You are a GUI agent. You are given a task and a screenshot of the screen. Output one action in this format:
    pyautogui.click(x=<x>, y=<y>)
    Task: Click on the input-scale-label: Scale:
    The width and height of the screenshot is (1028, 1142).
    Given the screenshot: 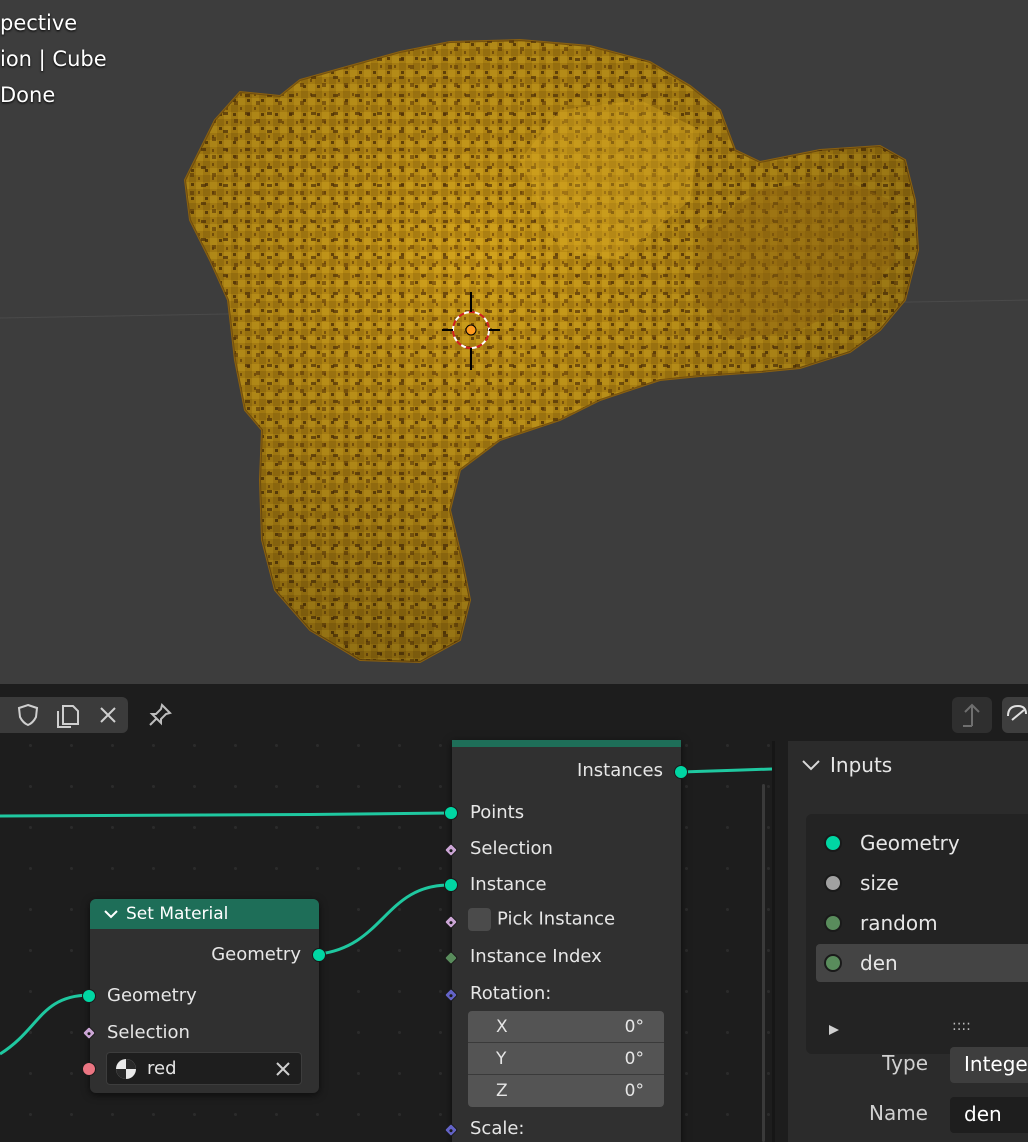 What is the action you would take?
    pyautogui.click(x=497, y=1128)
    